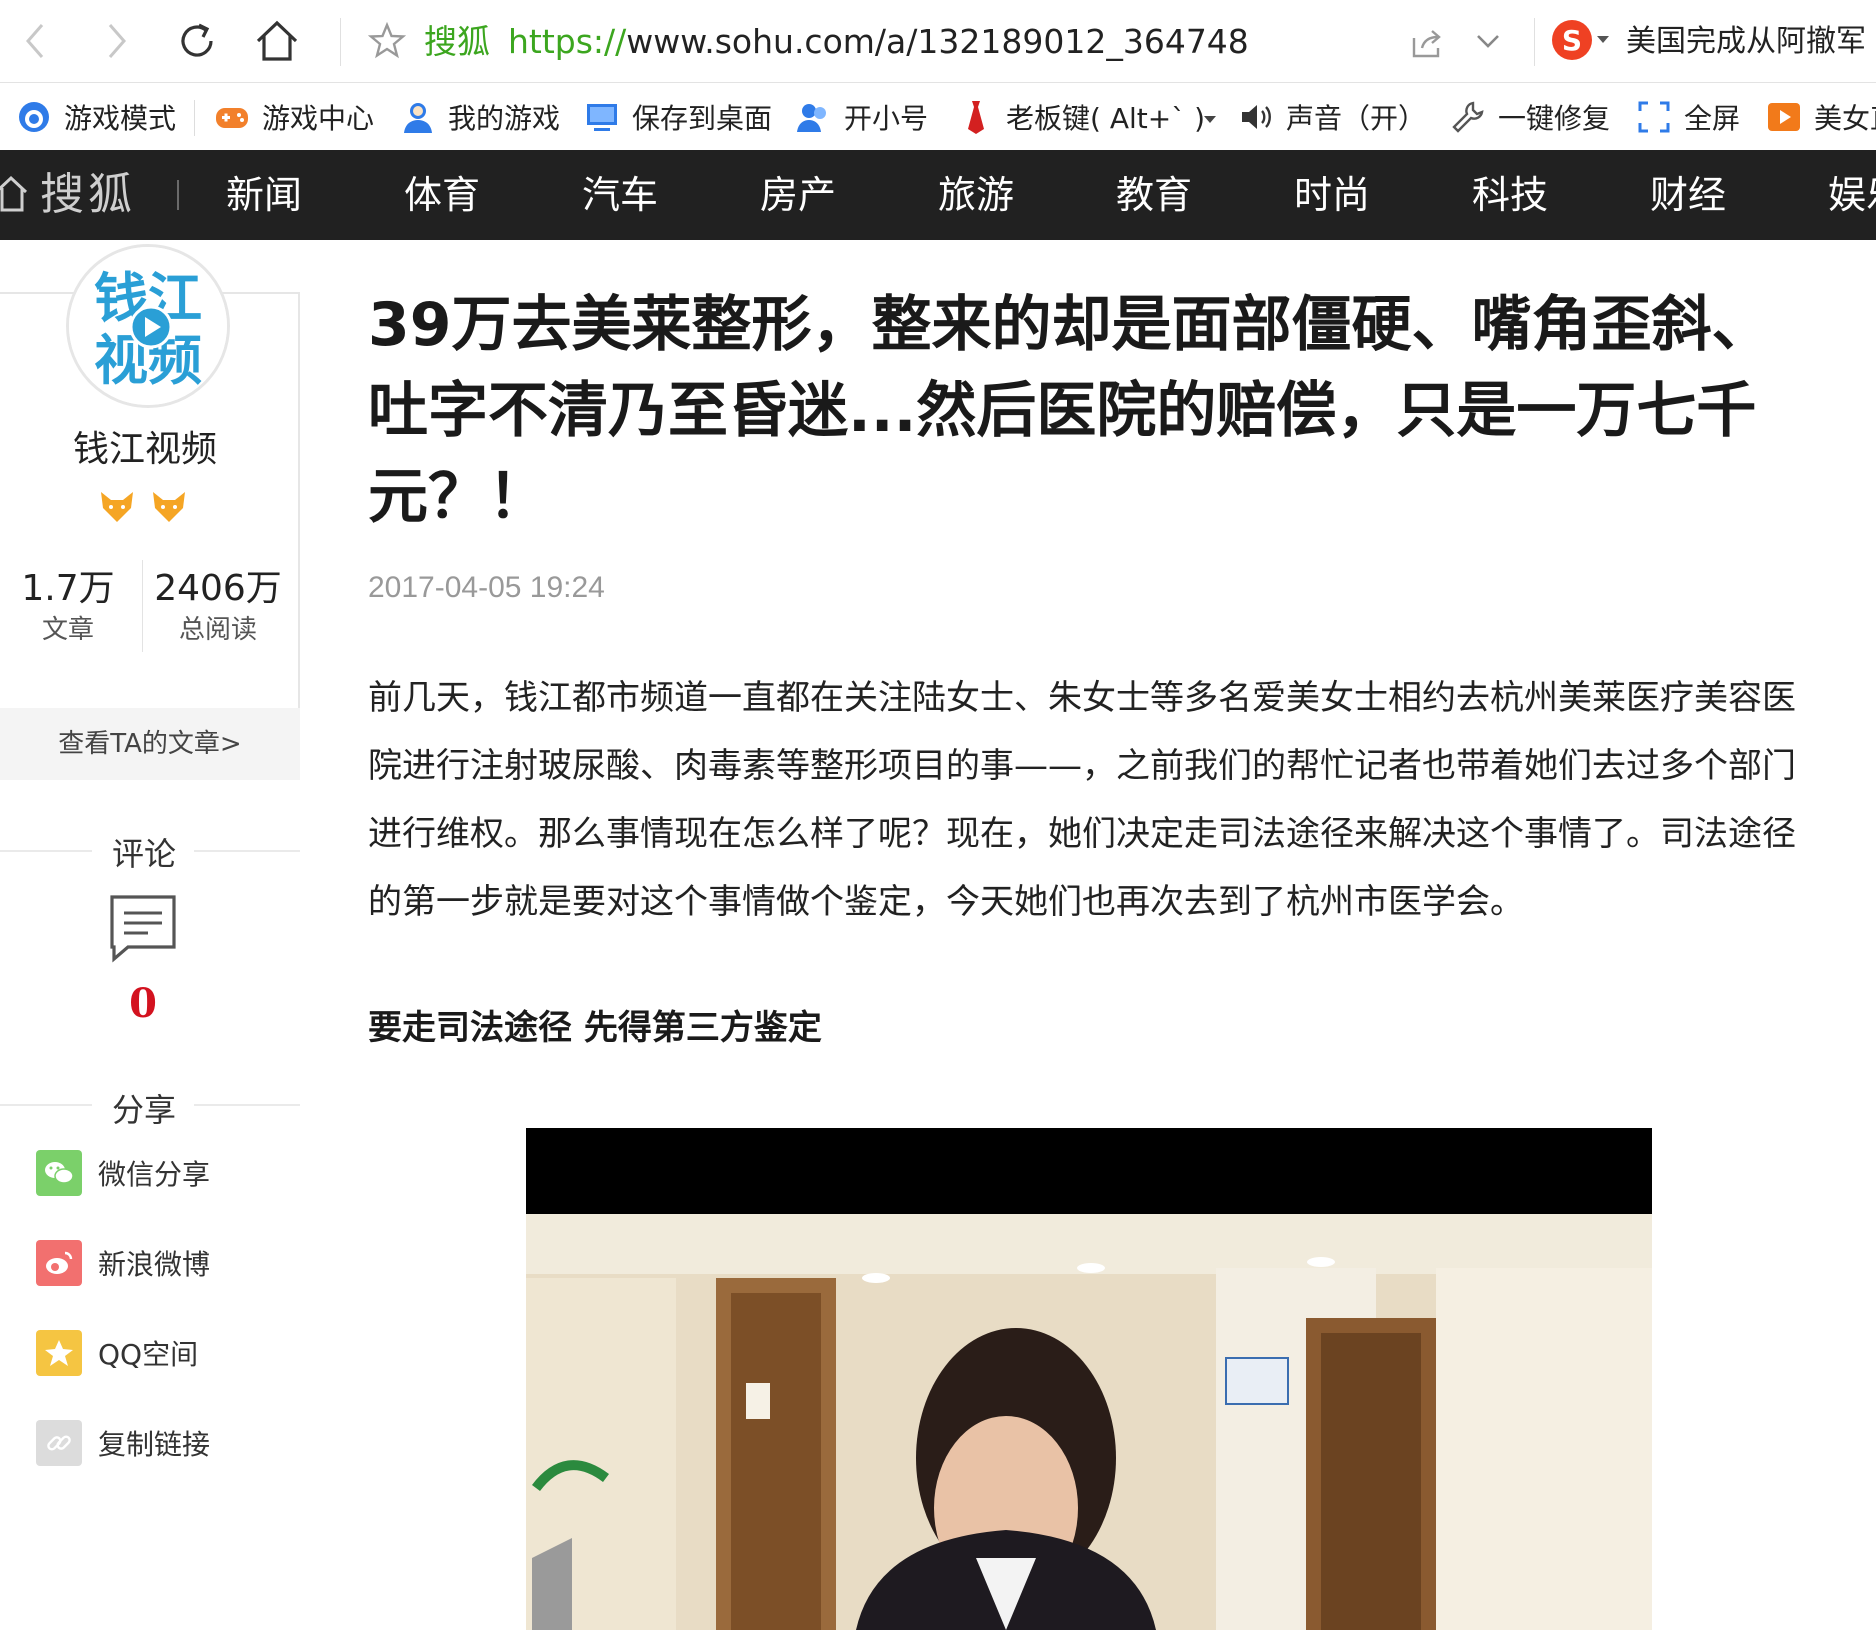 This screenshot has height=1630, width=1876. I want to click on bookmark-my-games: 我的游戏, so click(480, 117).